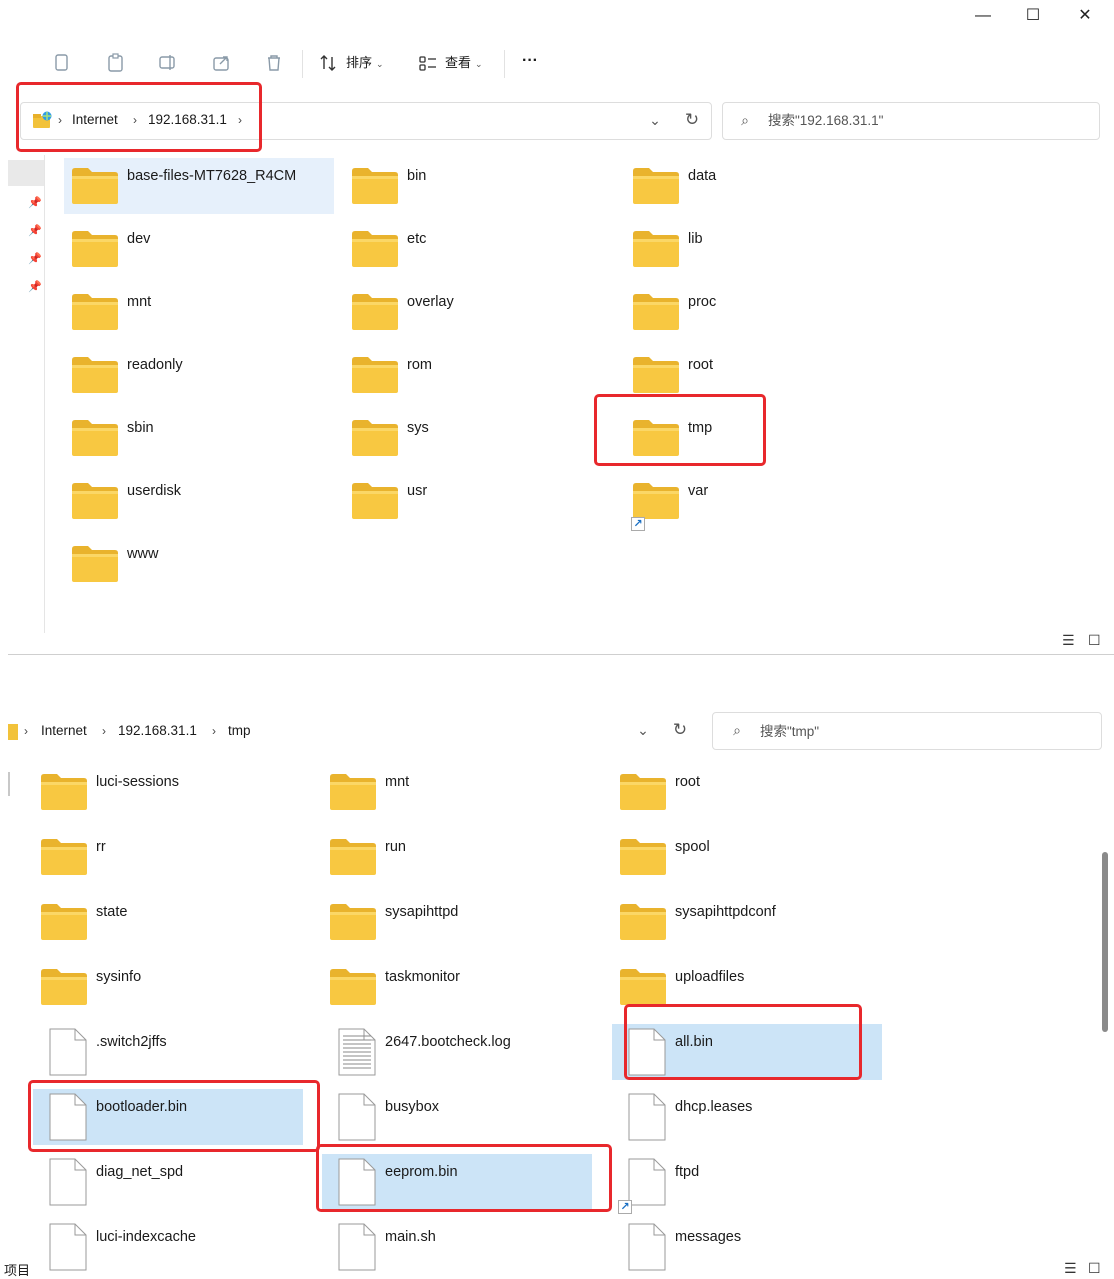  I want to click on close-button: ✕, so click(1085, 16).